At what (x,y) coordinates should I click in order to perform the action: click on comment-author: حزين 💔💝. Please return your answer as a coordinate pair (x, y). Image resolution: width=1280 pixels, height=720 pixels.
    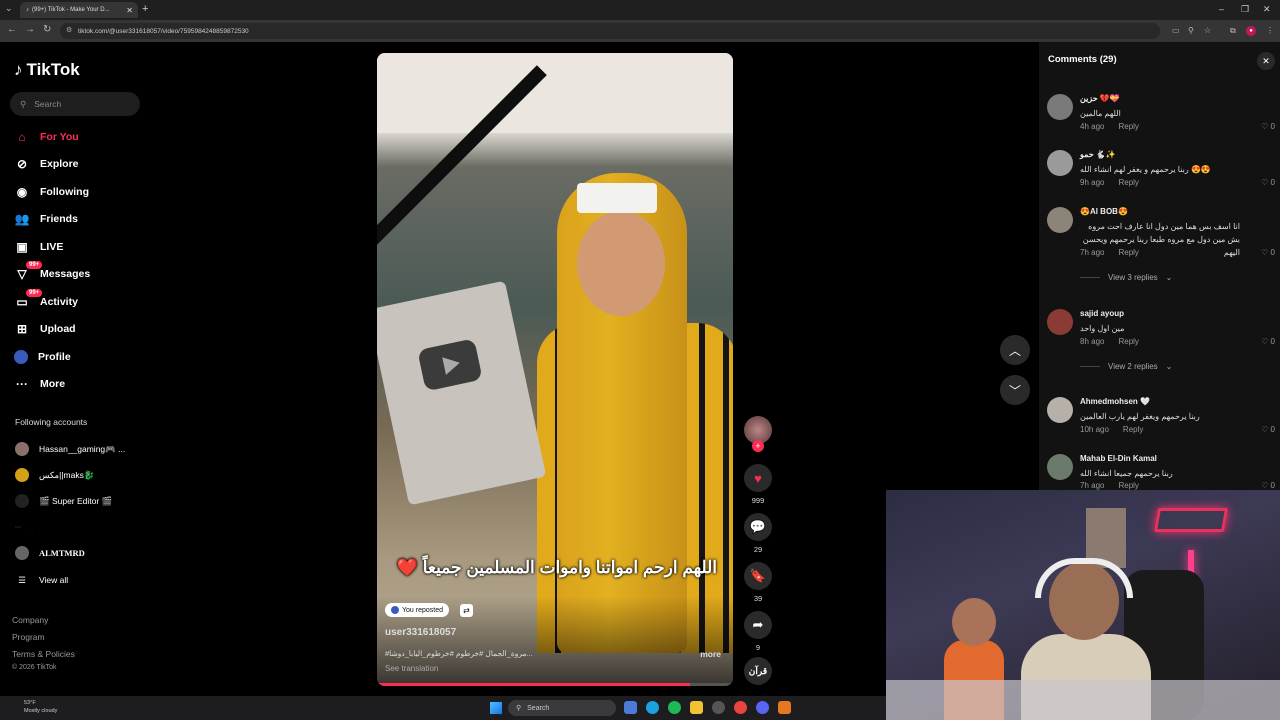
    Looking at the image, I should click on (1100, 98).